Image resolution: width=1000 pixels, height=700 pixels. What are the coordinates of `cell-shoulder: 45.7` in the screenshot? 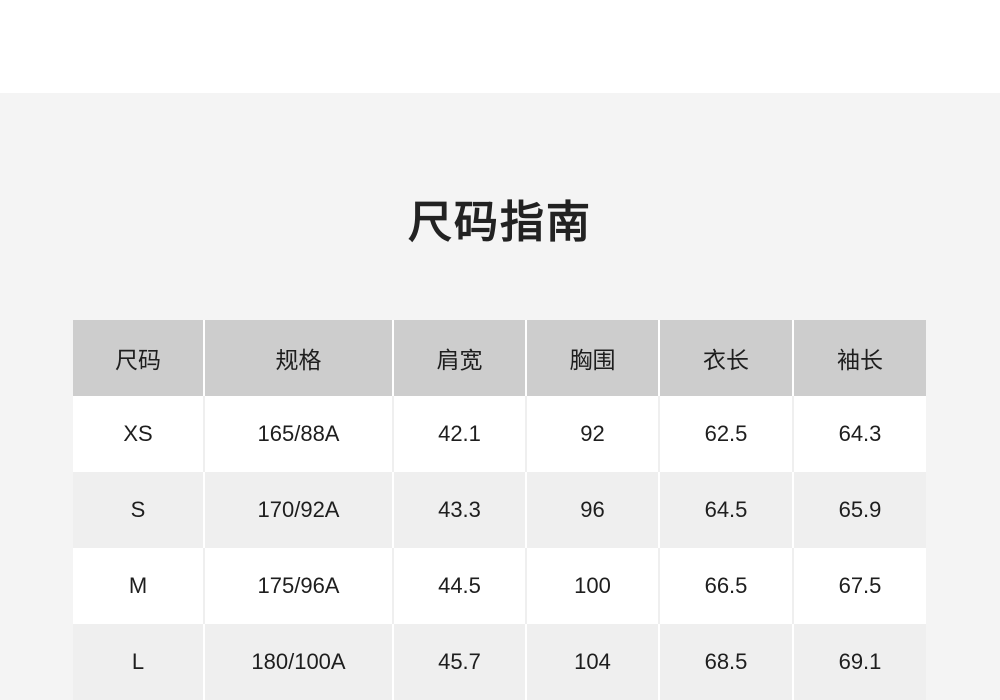 It's located at (460, 662).